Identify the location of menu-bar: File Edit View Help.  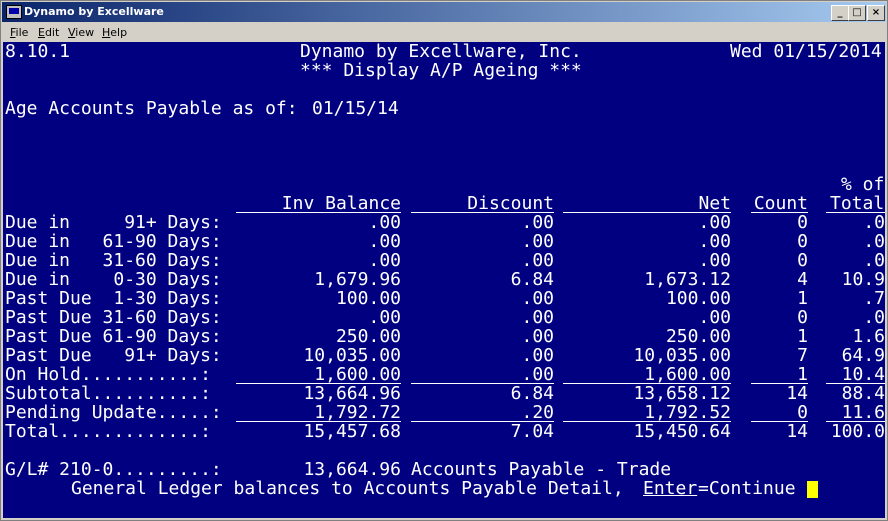
(444, 32).